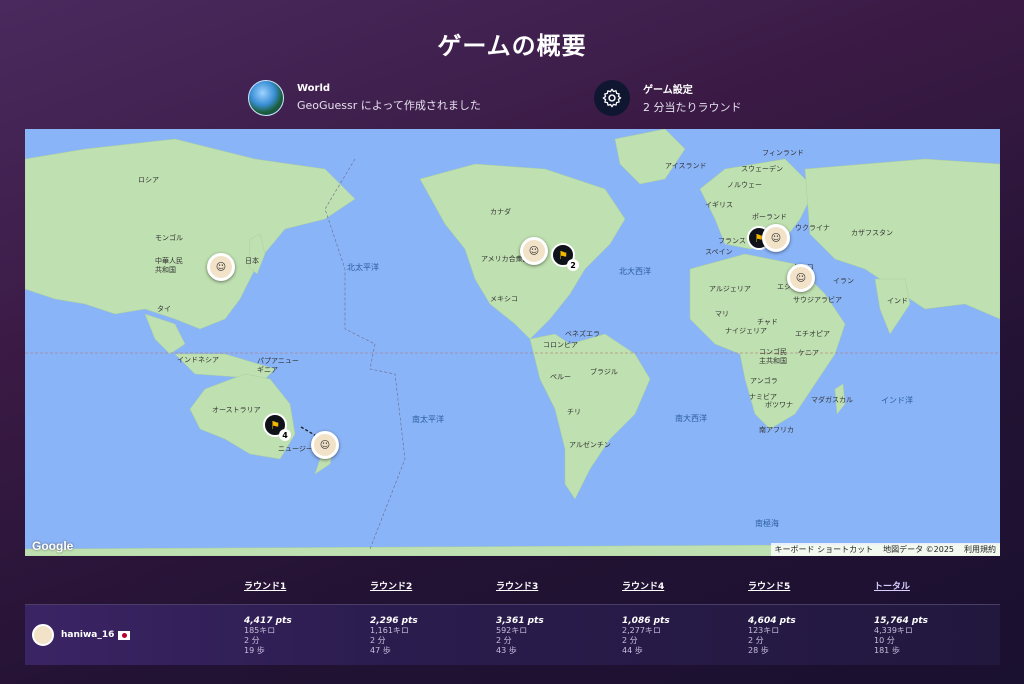  I want to click on map-label-country: ロシア, so click(148, 180).